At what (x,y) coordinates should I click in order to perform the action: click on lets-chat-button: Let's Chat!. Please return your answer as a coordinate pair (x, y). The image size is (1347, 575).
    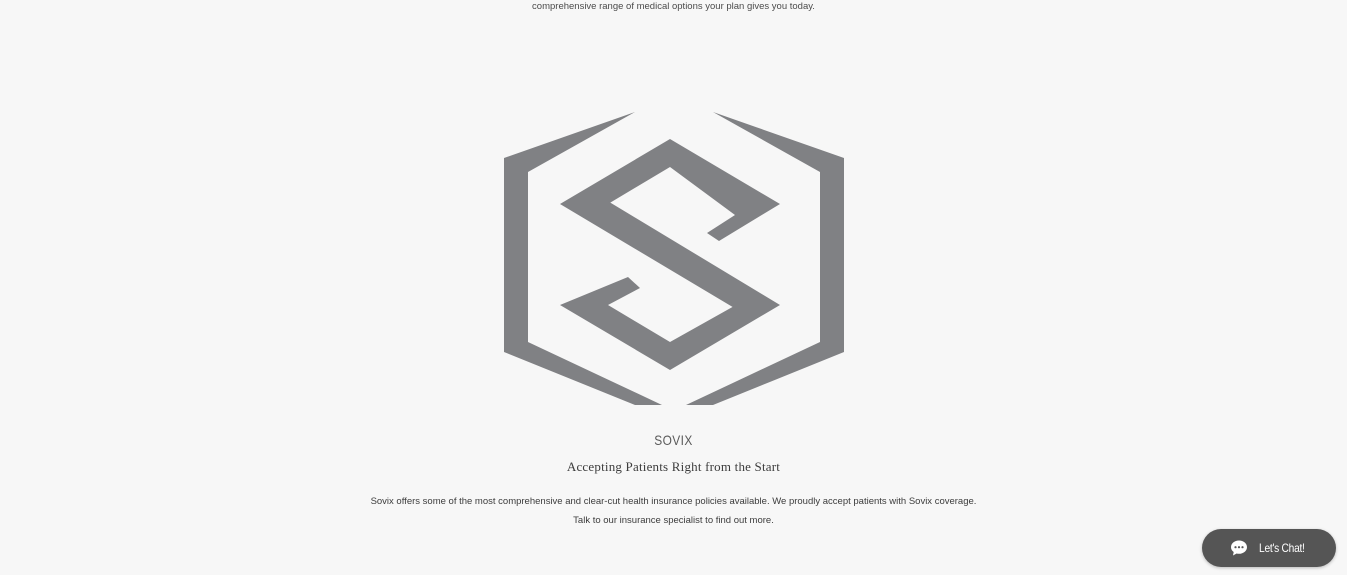
    Looking at the image, I should click on (1269, 548).